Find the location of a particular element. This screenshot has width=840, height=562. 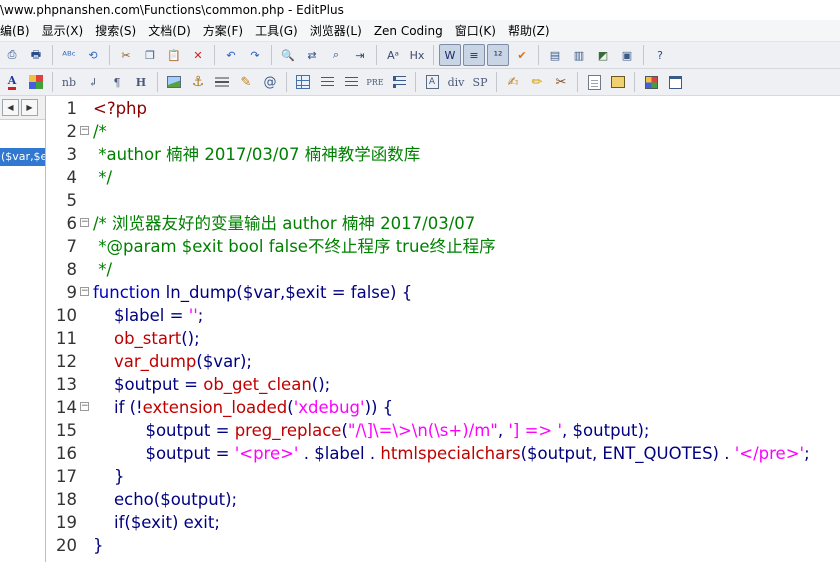

undo-button: ↶ is located at coordinates (231, 55).